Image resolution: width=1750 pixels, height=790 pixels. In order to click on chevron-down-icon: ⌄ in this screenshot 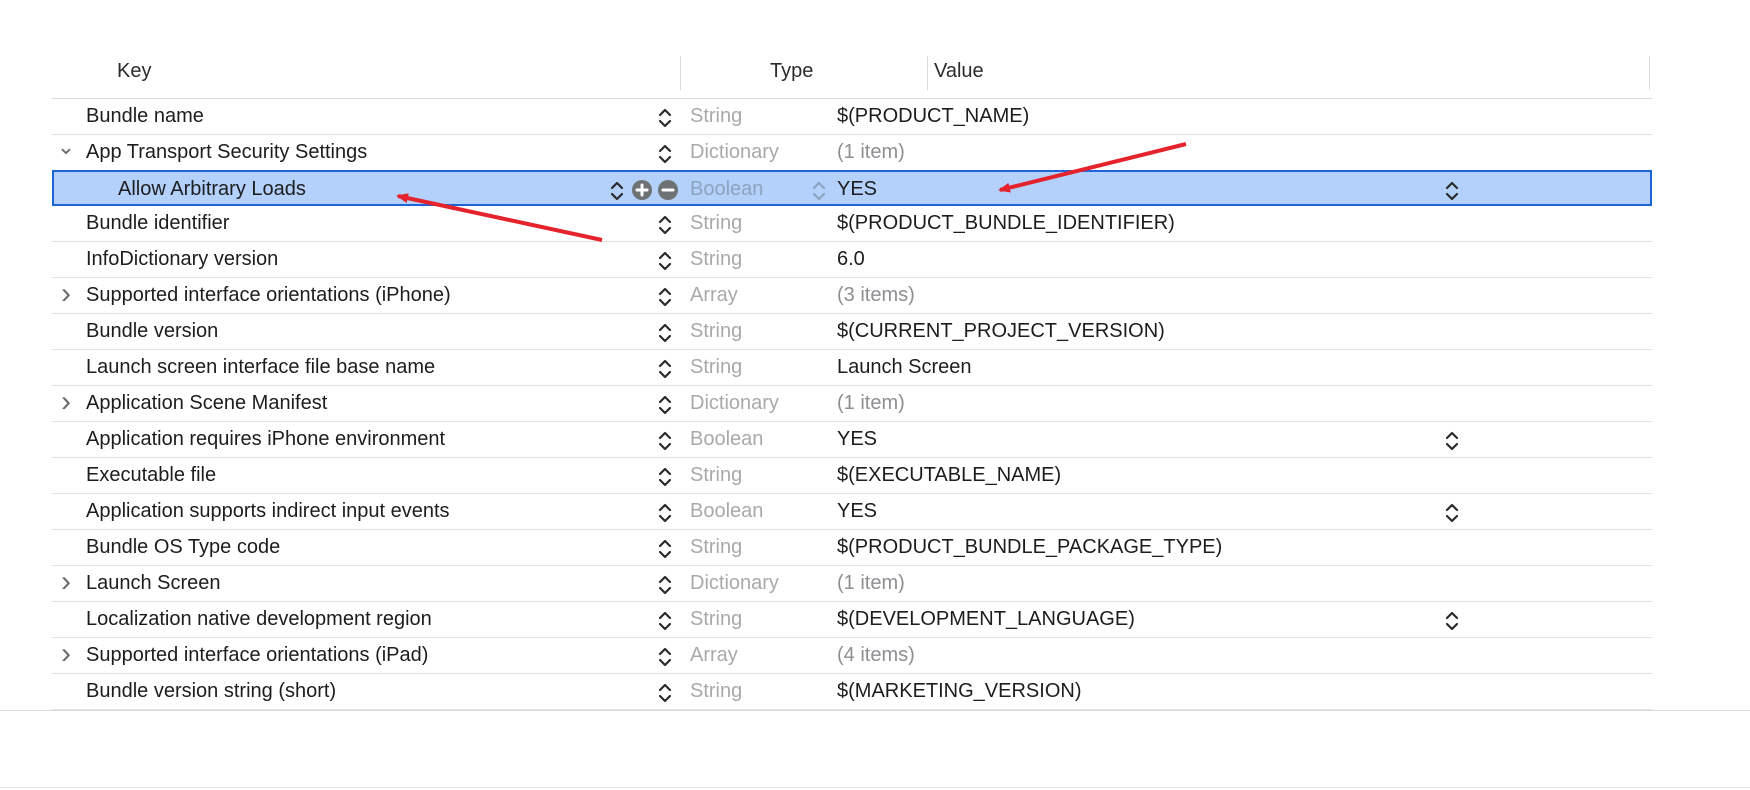, I will do `click(66, 153)`.